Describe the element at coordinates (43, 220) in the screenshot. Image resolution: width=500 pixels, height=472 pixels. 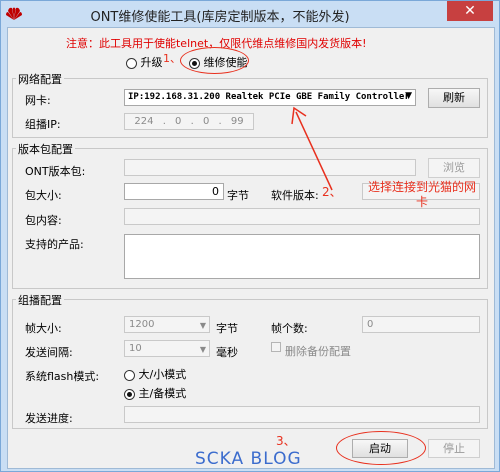
I see `package-content-label: 包内容:` at that location.